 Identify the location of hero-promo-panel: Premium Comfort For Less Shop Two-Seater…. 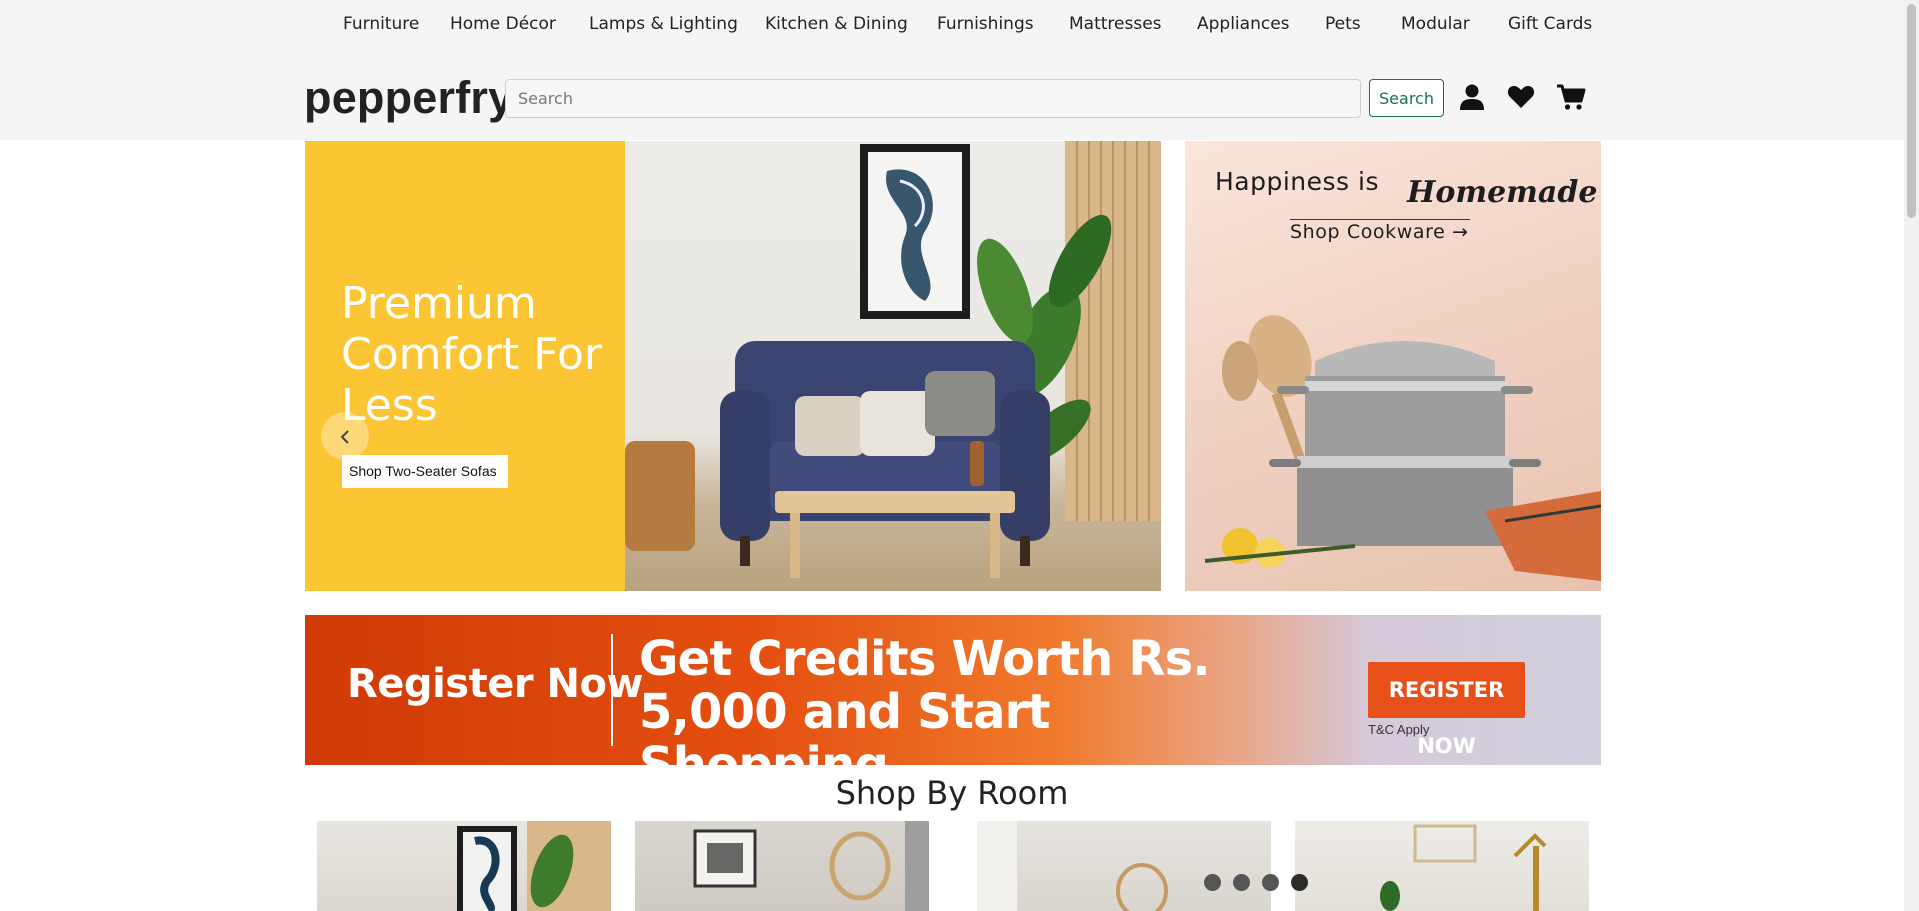
(465, 366).